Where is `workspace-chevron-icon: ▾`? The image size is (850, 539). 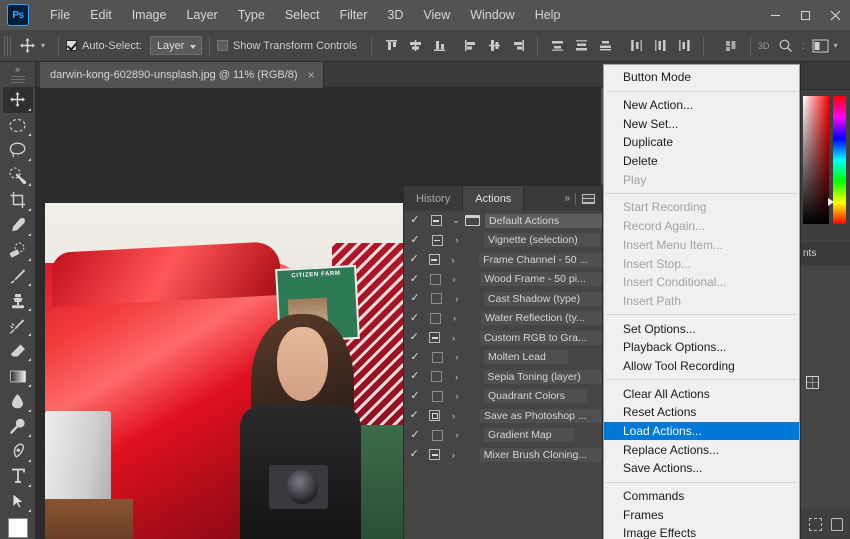
workspace-chevron-icon: ▾ is located at coordinates (836, 45).